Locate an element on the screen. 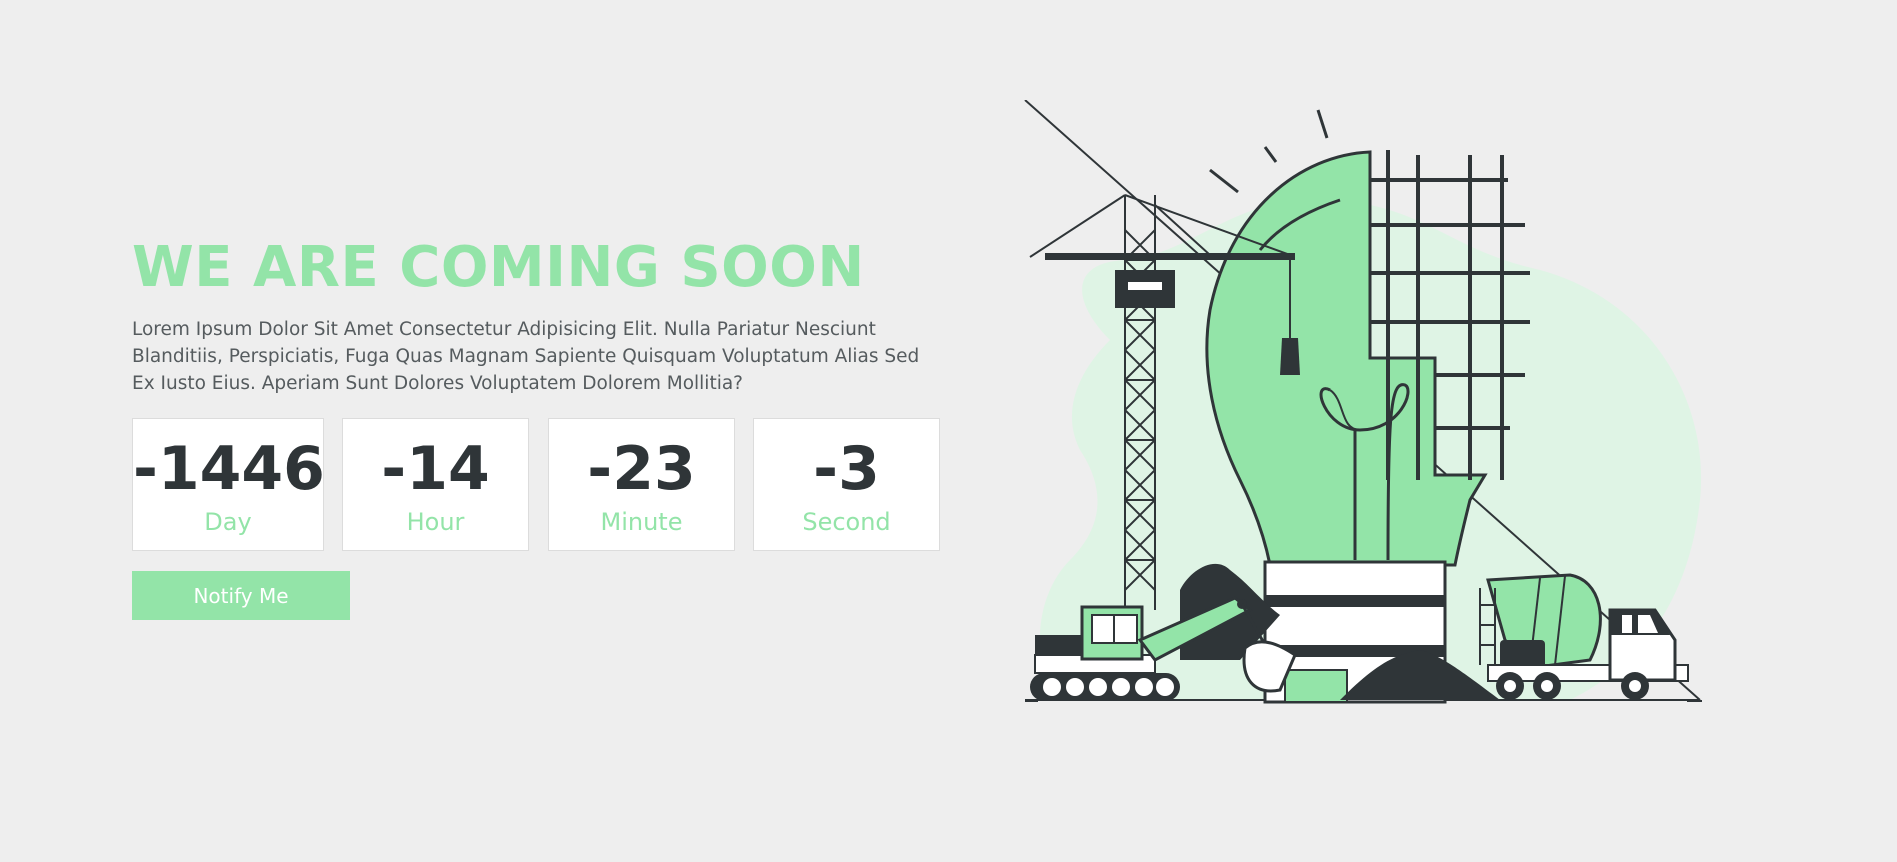 The image size is (1897, 862). countdown-second-box: -3 Second is located at coordinates (846, 484).